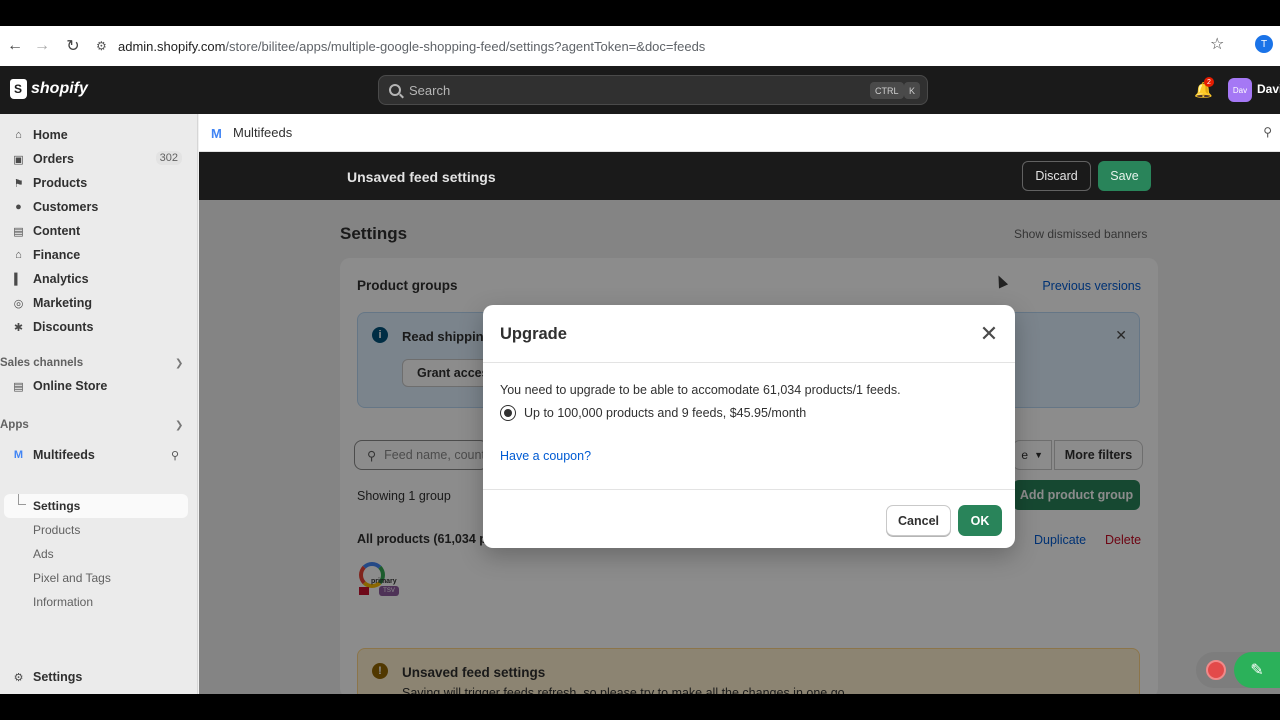 This screenshot has height=720, width=1280. I want to click on sidebar-subitem-information: Information, so click(63, 602).